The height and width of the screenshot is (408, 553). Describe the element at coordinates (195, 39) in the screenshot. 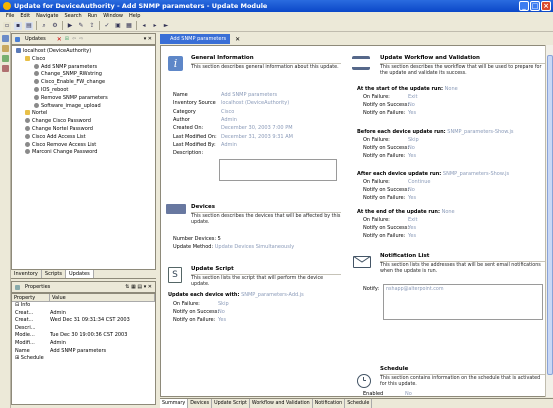

I see `editor-tab-label: Add SNMP parameters` at that location.